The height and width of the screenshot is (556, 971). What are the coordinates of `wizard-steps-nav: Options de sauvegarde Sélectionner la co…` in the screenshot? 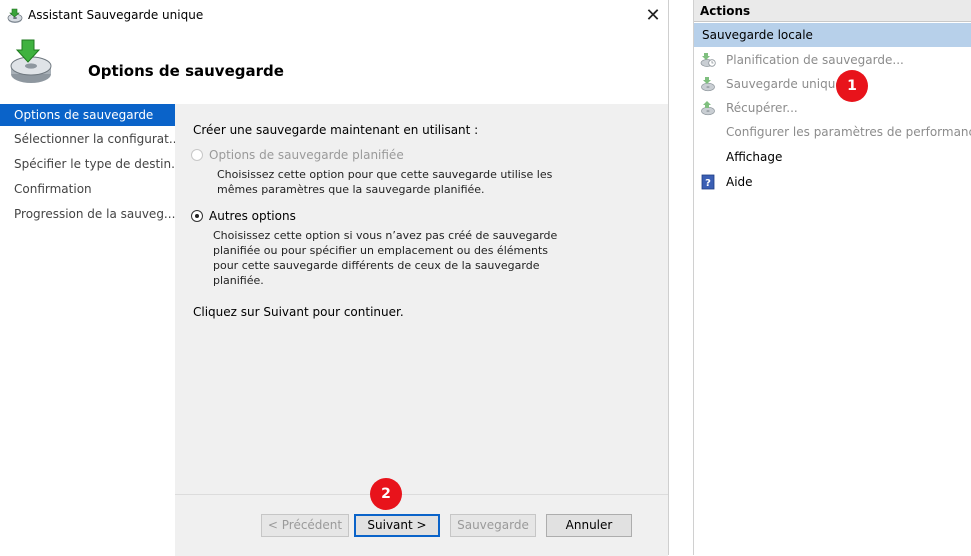 It's located at (87, 329).